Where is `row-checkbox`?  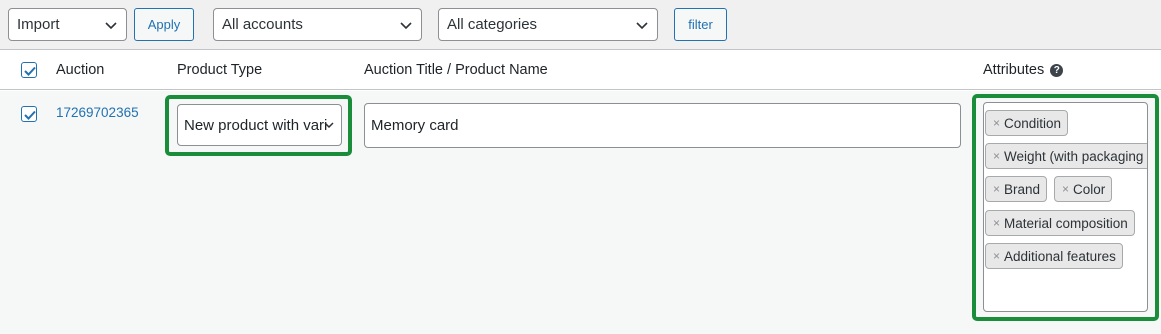 row-checkbox is located at coordinates (29, 114).